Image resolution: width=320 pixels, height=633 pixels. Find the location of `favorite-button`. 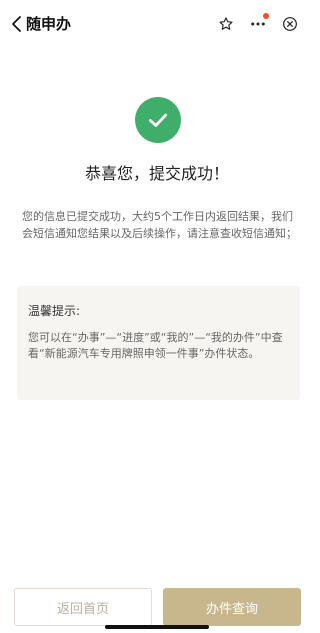

favorite-button is located at coordinates (226, 24).